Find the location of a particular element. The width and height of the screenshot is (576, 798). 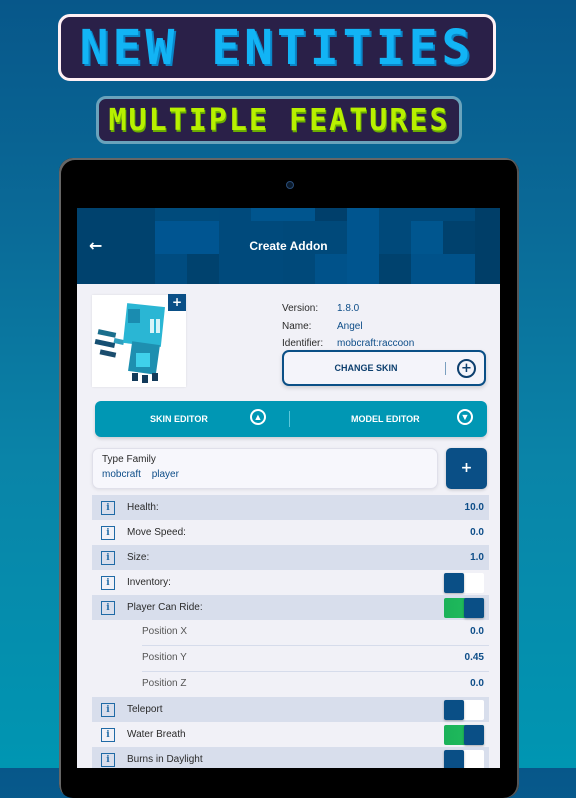

camera-icon is located at coordinates (290, 185).